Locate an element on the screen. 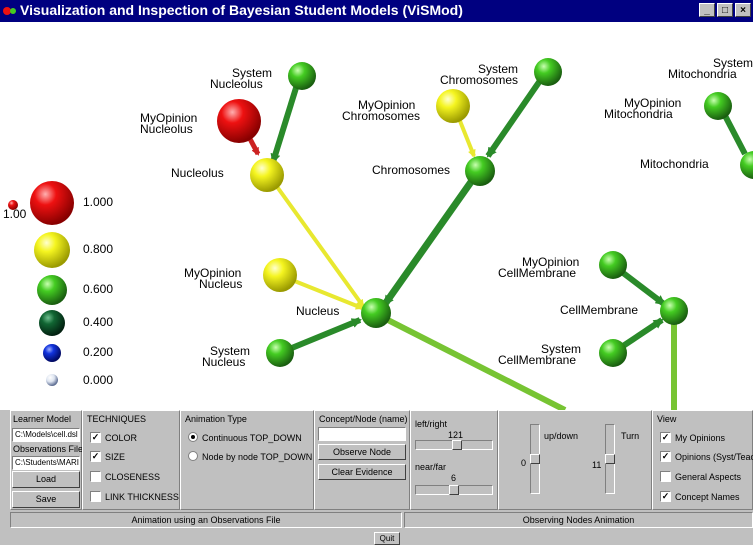  left-right-label: left/right is located at coordinates (431, 424).